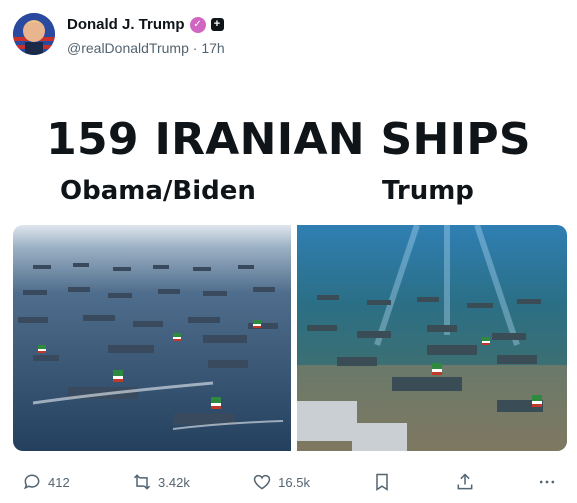 Image resolution: width=577 pixels, height=503 pixels. What do you see at coordinates (142, 482) in the screenshot?
I see `repost-icon` at bounding box center [142, 482].